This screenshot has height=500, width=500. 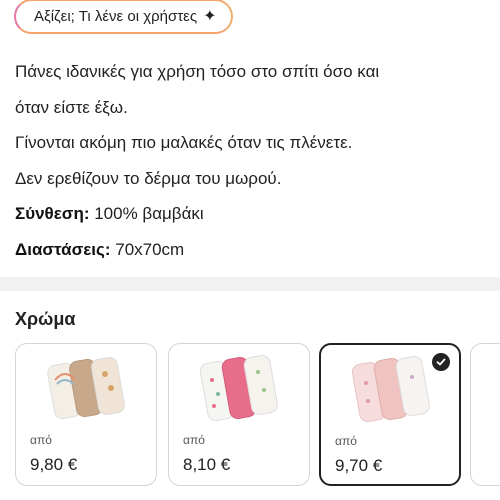 I want to click on ai-summary-button: Αξίζει; Τι λένε οι χρήστες ✦, so click(x=123, y=17).